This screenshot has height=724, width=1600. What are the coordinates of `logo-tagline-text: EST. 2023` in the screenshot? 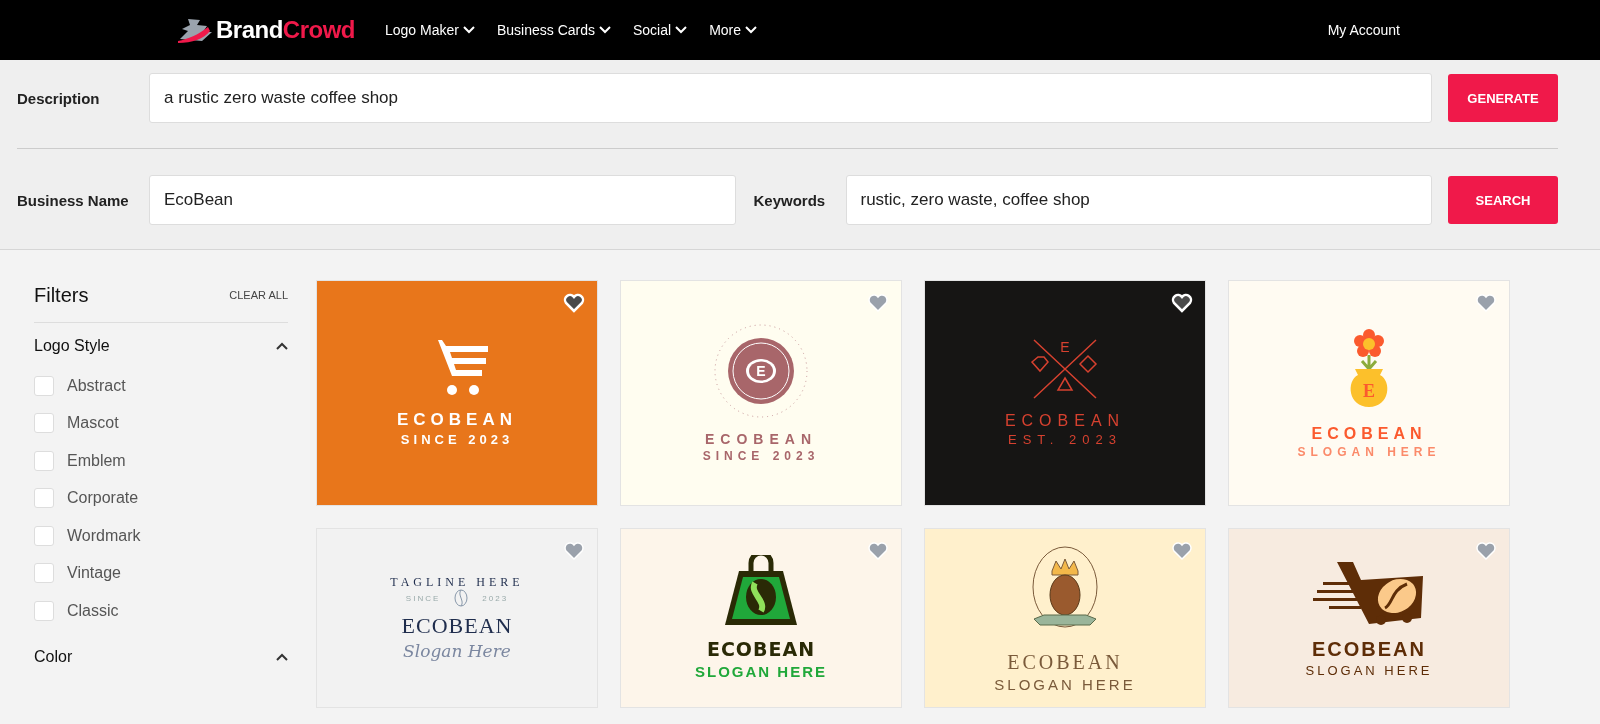 It's located at (1065, 440).